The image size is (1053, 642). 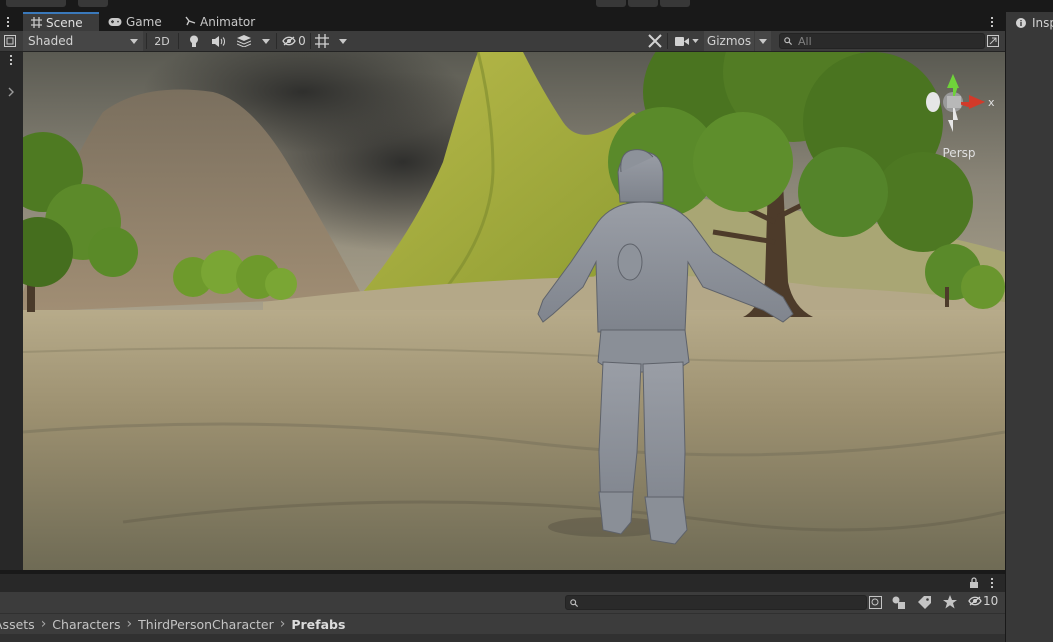 What do you see at coordinates (8, 22) in the screenshot?
I see `more-options-icon` at bounding box center [8, 22].